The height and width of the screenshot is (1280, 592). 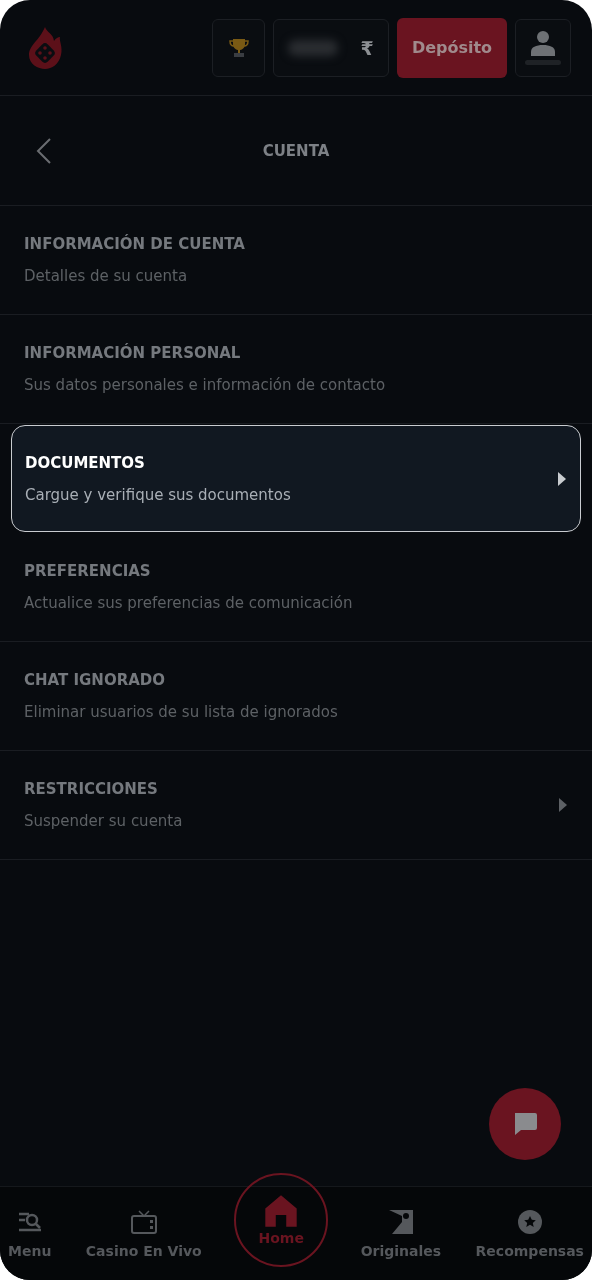 I want to click on item-title: RESTRICCIONES, so click(x=91, y=789).